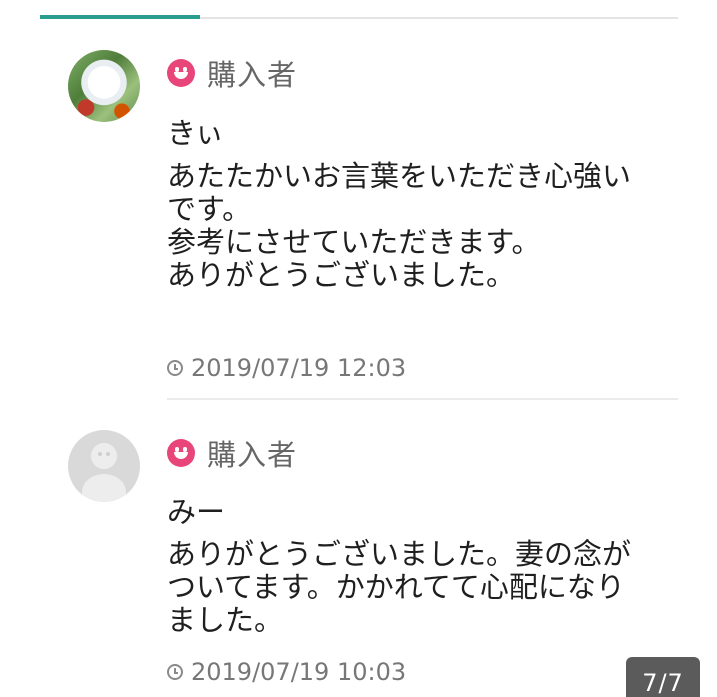  I want to click on comment-timestamp: 2019/07/19 10:03, so click(286, 672).